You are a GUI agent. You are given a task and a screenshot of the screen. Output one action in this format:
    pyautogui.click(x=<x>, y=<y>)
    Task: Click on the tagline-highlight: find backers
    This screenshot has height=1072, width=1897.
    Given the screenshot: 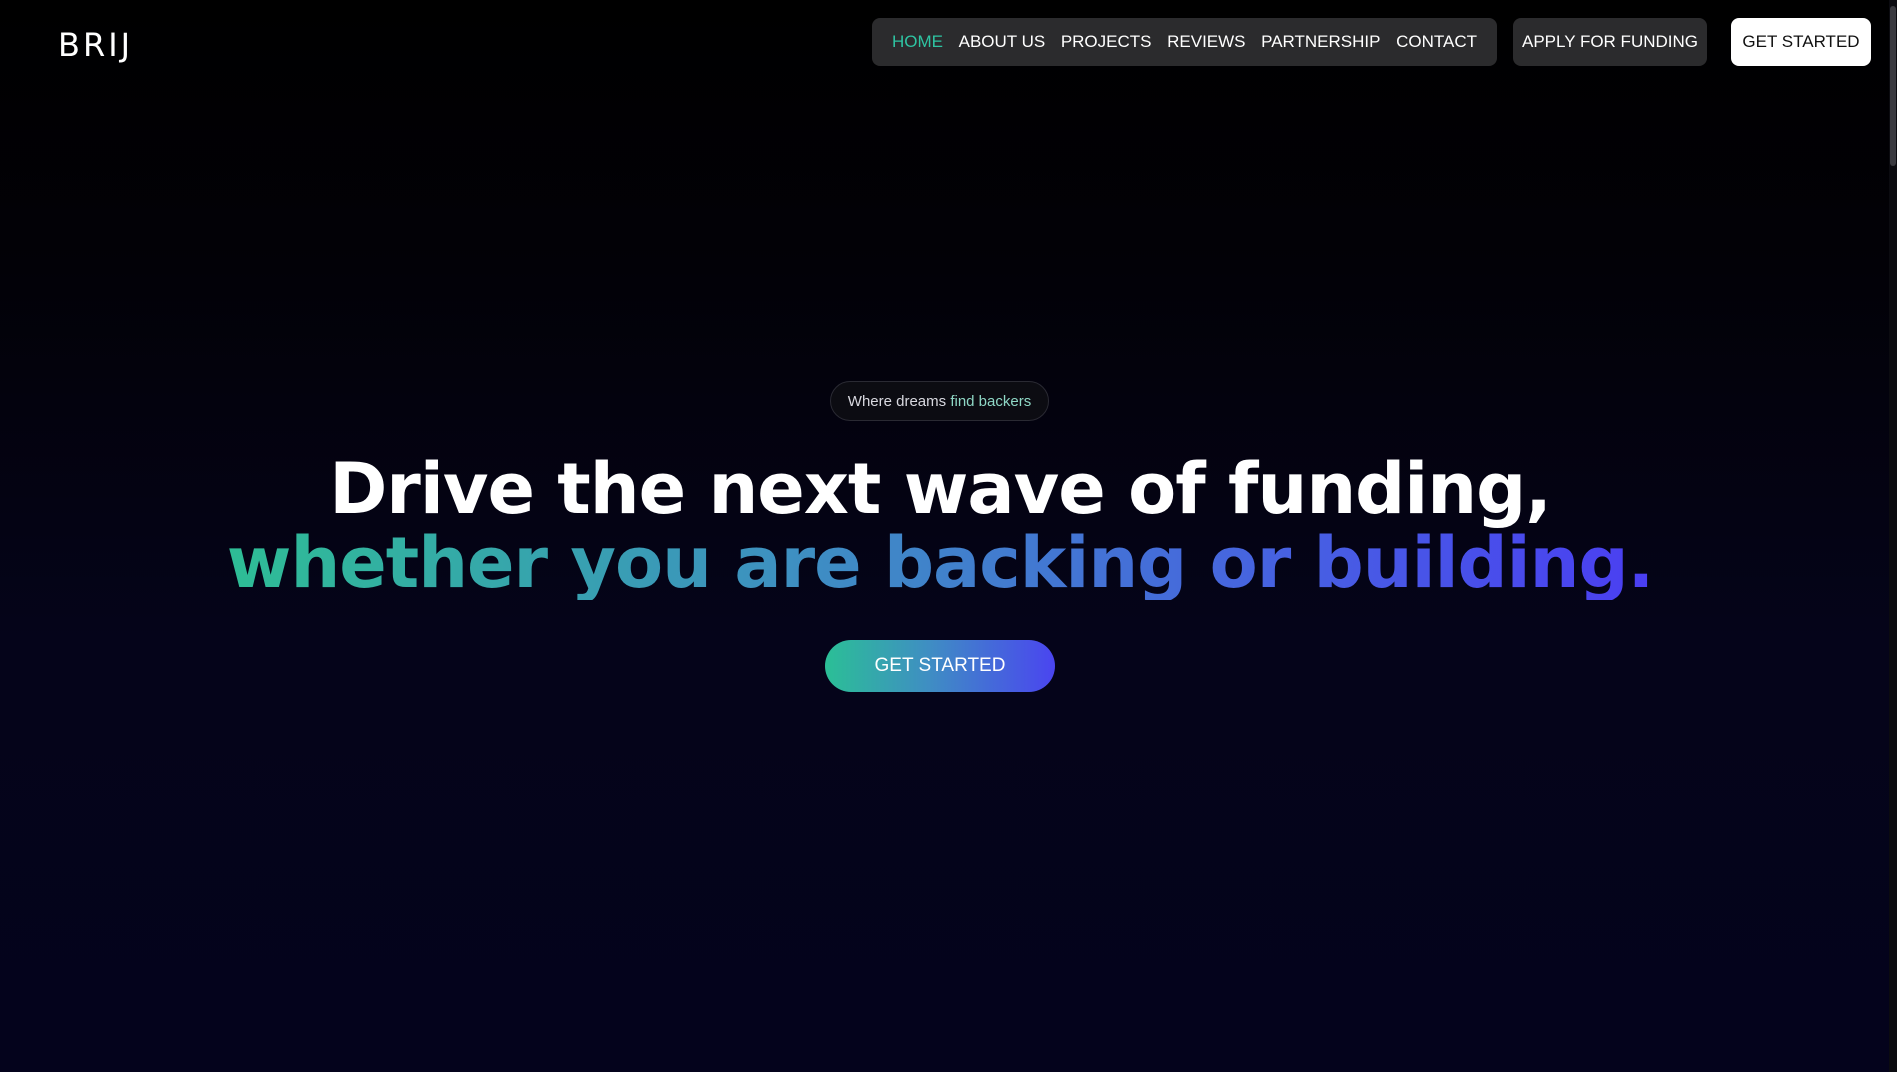 What is the action you would take?
    pyautogui.click(x=991, y=401)
    